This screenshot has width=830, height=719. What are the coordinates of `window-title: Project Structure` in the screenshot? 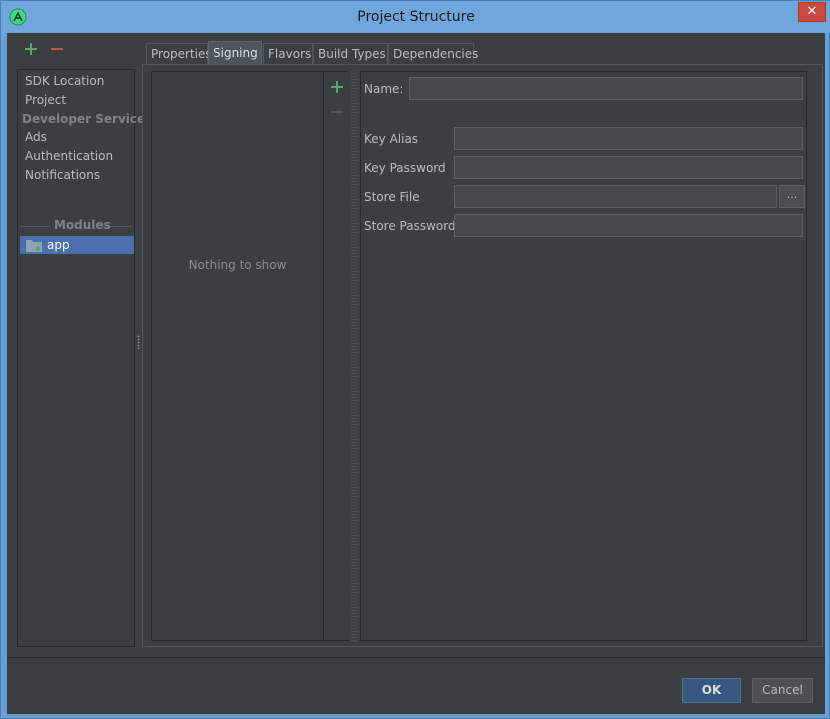 It's located at (416, 17).